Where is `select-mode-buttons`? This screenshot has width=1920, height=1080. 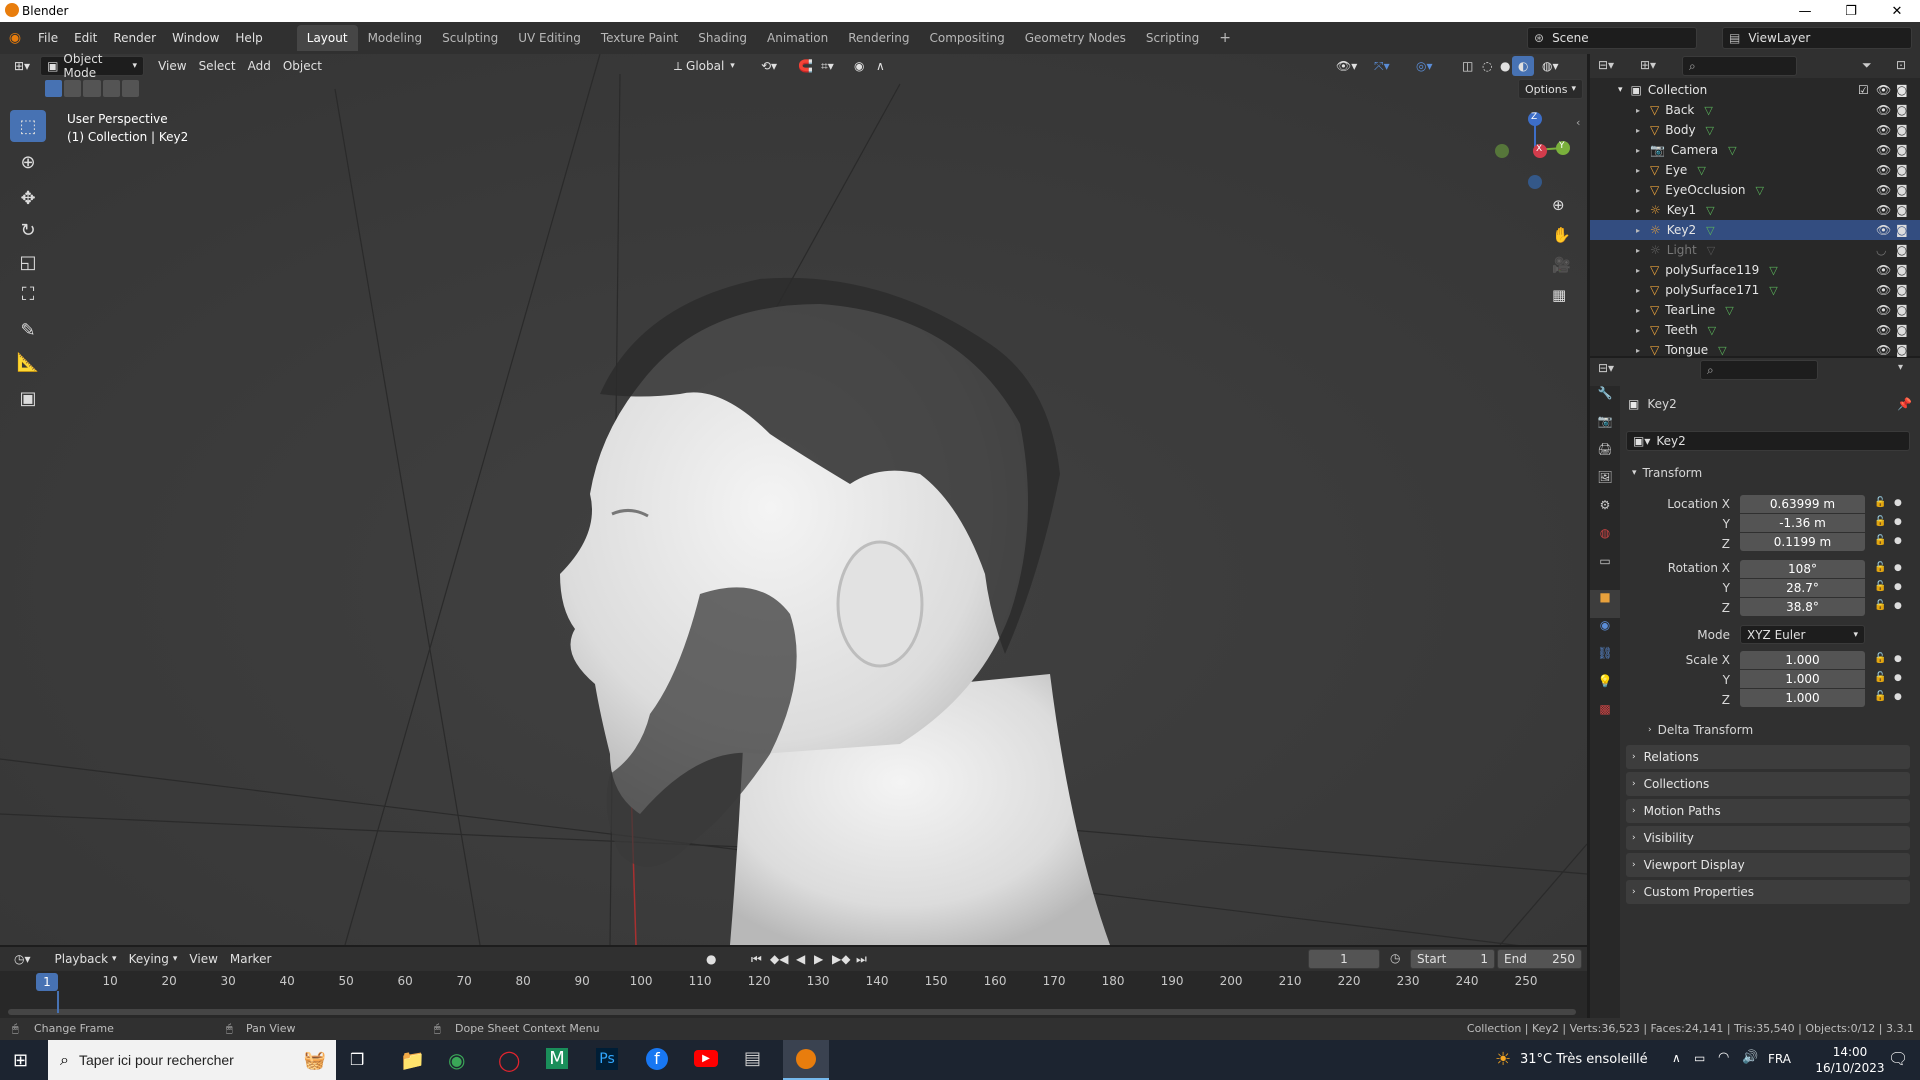 select-mode-buttons is located at coordinates (92, 88).